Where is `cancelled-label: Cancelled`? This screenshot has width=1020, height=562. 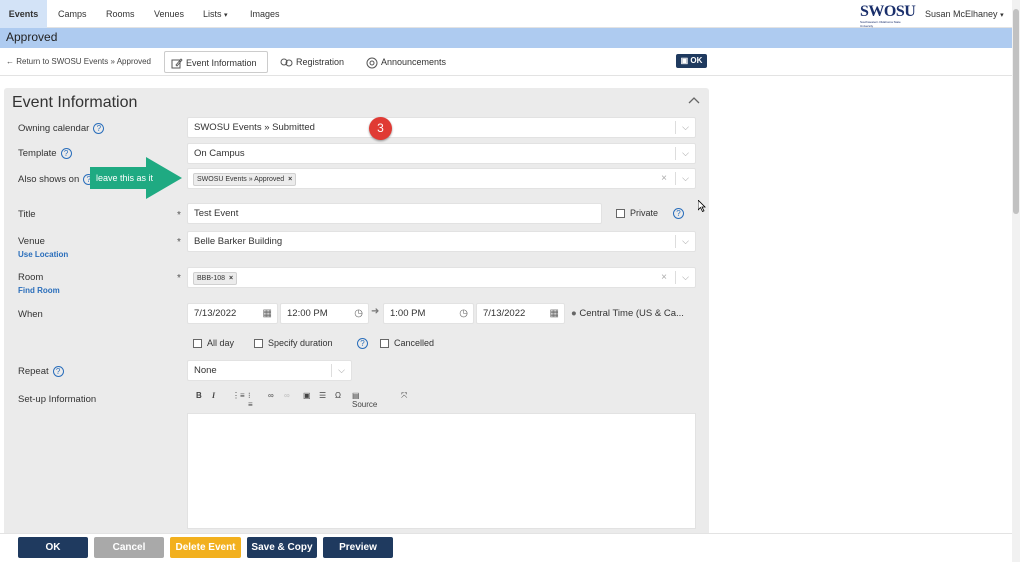 cancelled-label: Cancelled is located at coordinates (414, 343).